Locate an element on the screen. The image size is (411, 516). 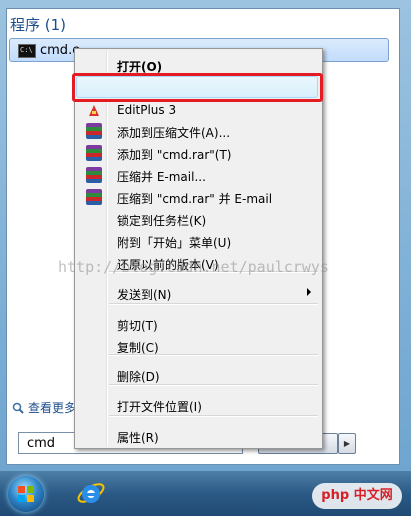
menu-item-add-to-cmd-rar: 添加到 "cmd.rar"(T) is located at coordinates (198, 153).